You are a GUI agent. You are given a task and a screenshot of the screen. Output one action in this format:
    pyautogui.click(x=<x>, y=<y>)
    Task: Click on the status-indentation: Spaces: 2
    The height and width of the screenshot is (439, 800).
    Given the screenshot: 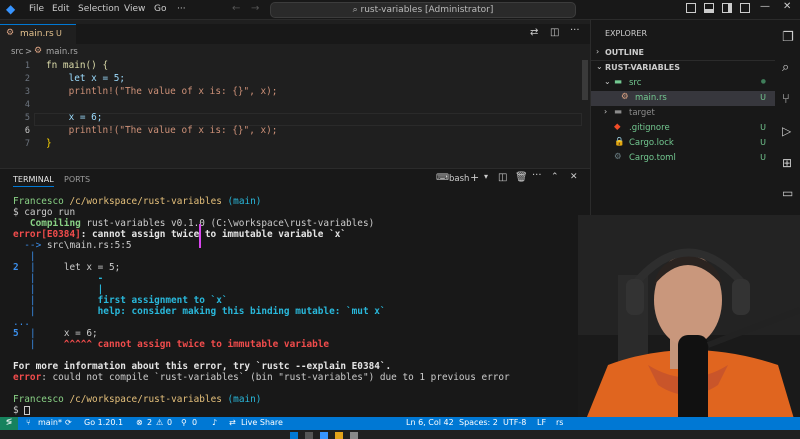 What is the action you would take?
    pyautogui.click(x=478, y=422)
    